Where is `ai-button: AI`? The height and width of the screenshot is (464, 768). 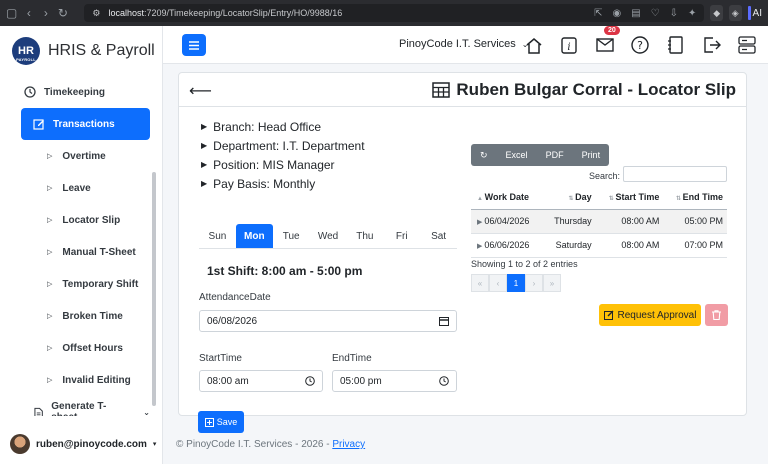 ai-button: AI is located at coordinates (754, 13).